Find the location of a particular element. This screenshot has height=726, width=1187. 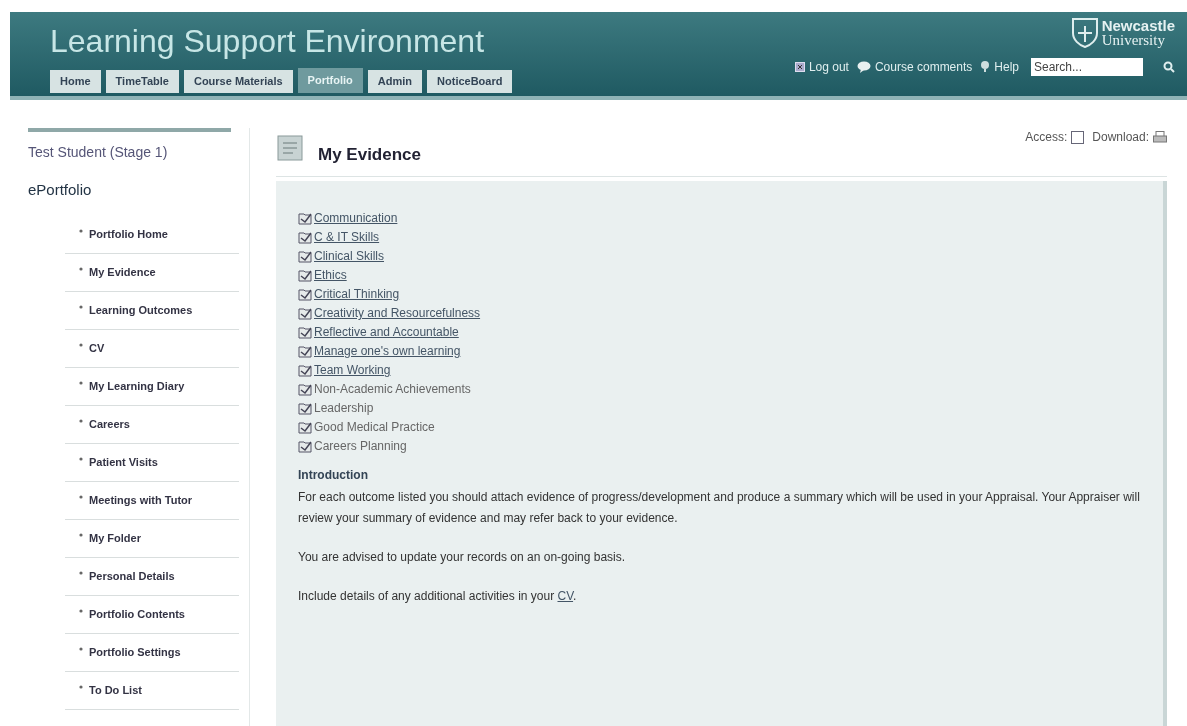

student-name: Test Student (Stage 1) is located at coordinates (98, 152).